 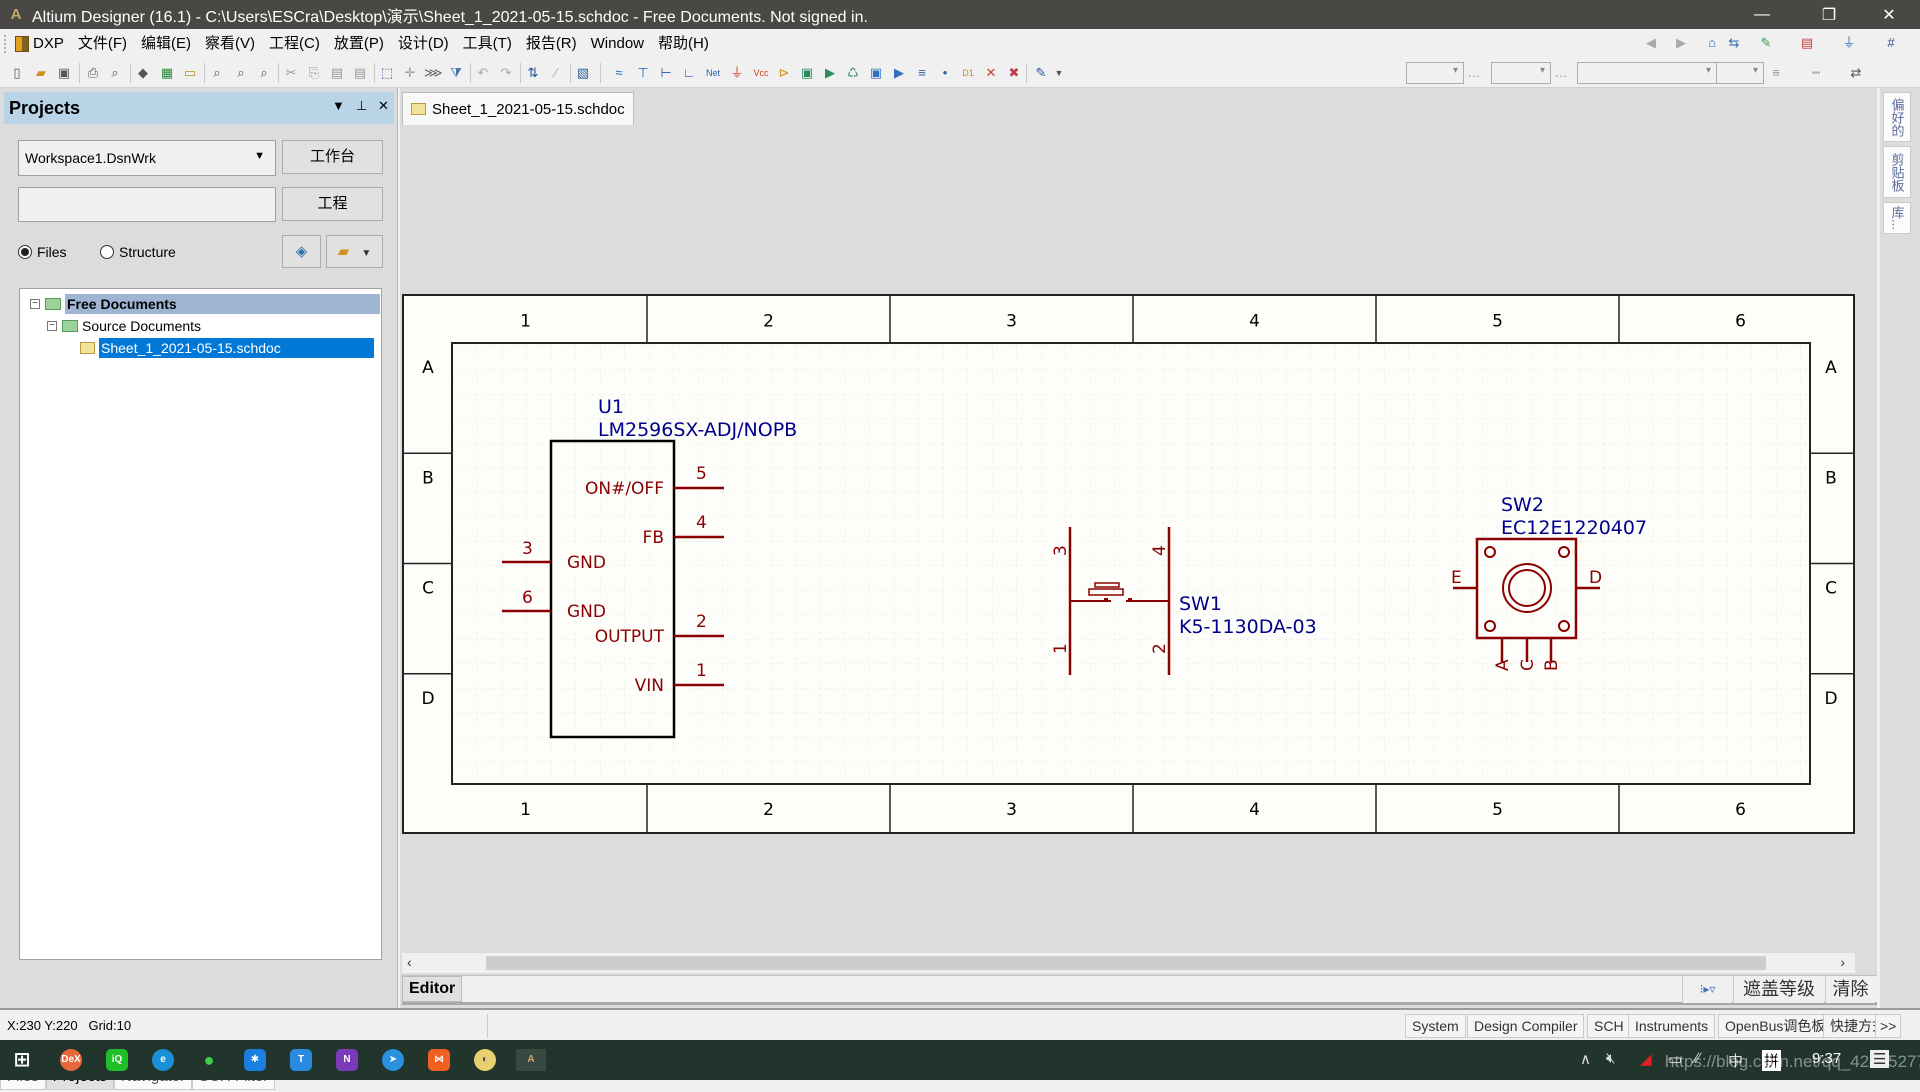 What do you see at coordinates (713, 73) in the screenshot?
I see `net-label-icon: Net` at bounding box center [713, 73].